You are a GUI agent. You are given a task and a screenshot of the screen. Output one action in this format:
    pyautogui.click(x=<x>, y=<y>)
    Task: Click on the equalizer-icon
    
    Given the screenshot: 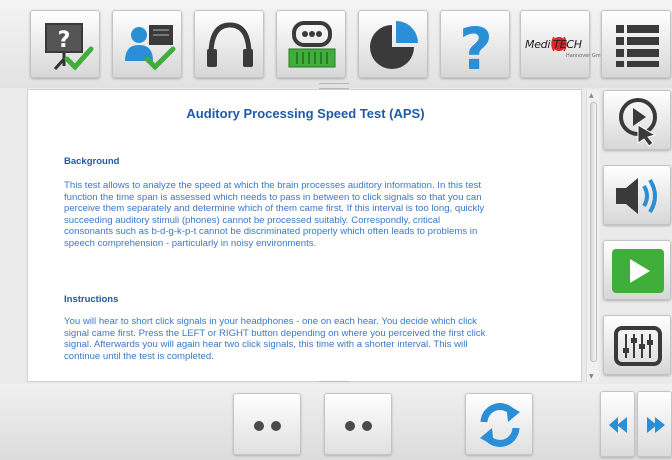 What is the action you would take?
    pyautogui.click(x=638, y=346)
    